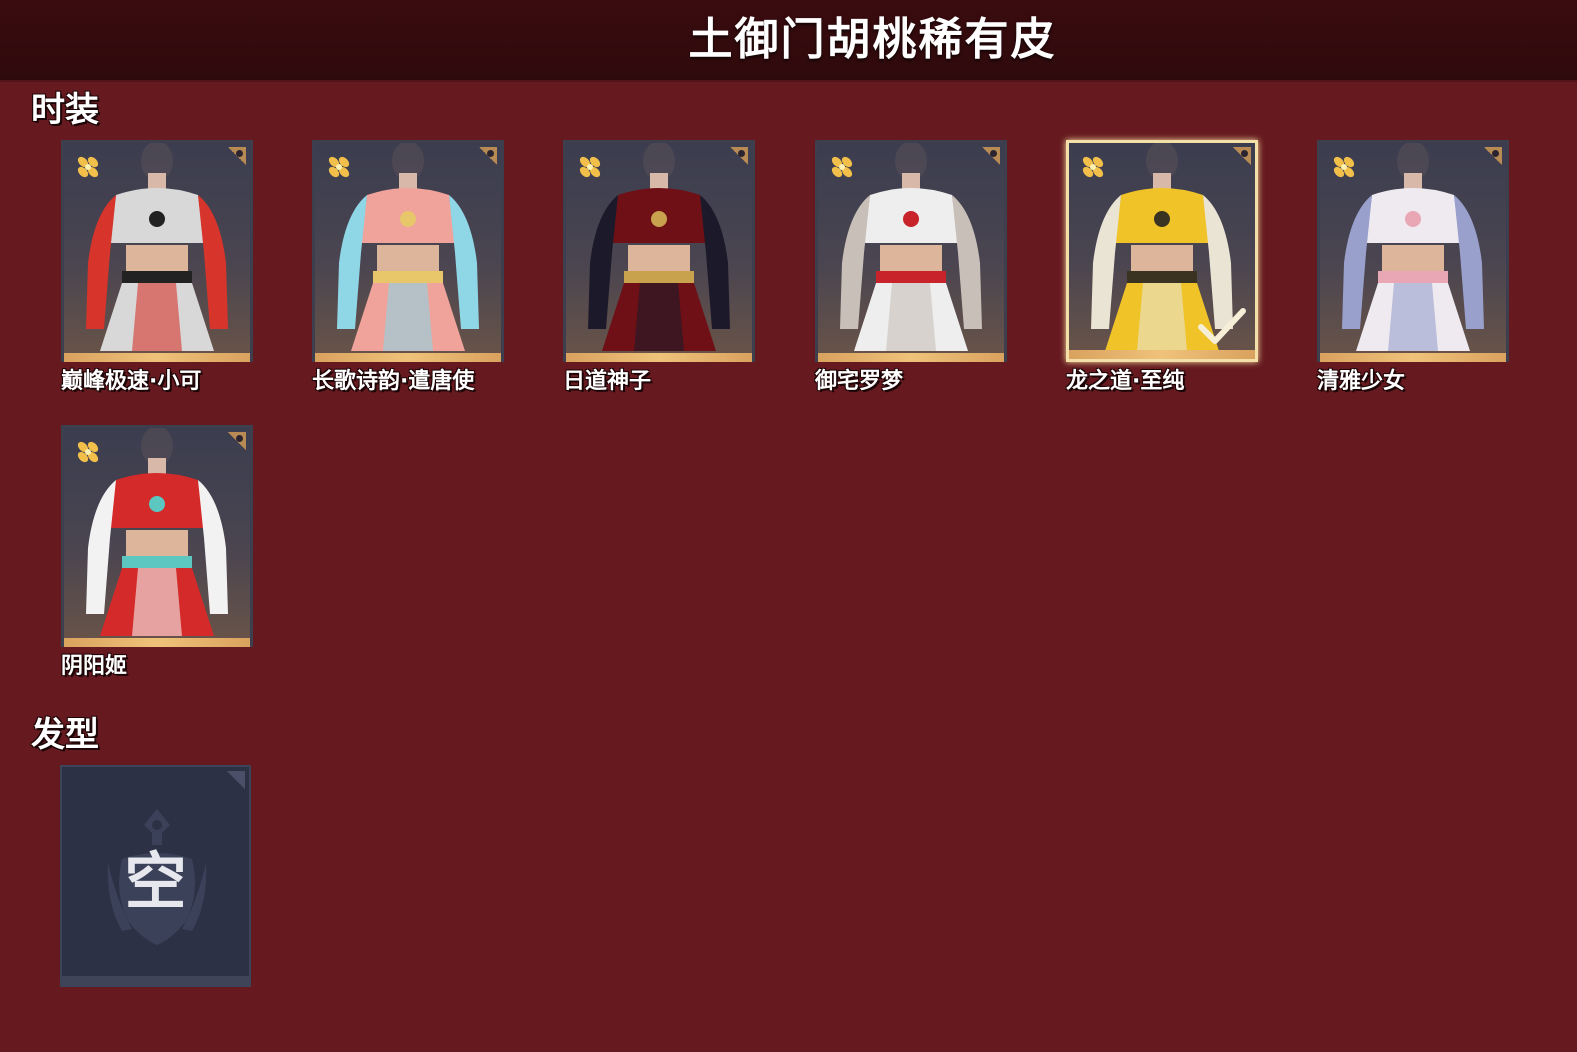 This screenshot has width=1577, height=1052. I want to click on skin-item: 阴阳姬, so click(157, 553).